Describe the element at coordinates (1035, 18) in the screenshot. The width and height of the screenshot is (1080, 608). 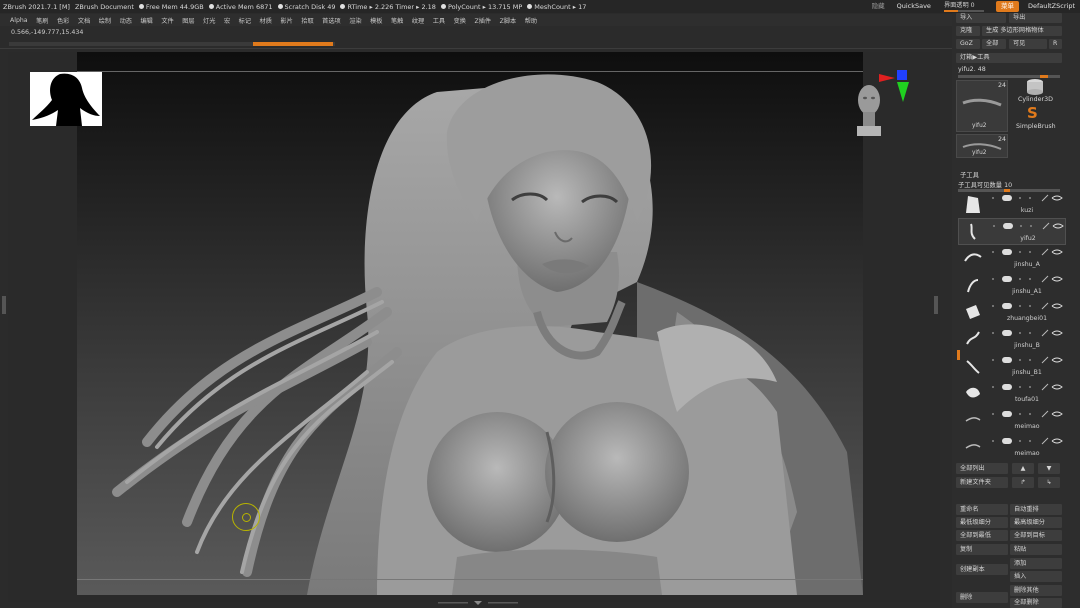
I see `export-button: 导出` at that location.